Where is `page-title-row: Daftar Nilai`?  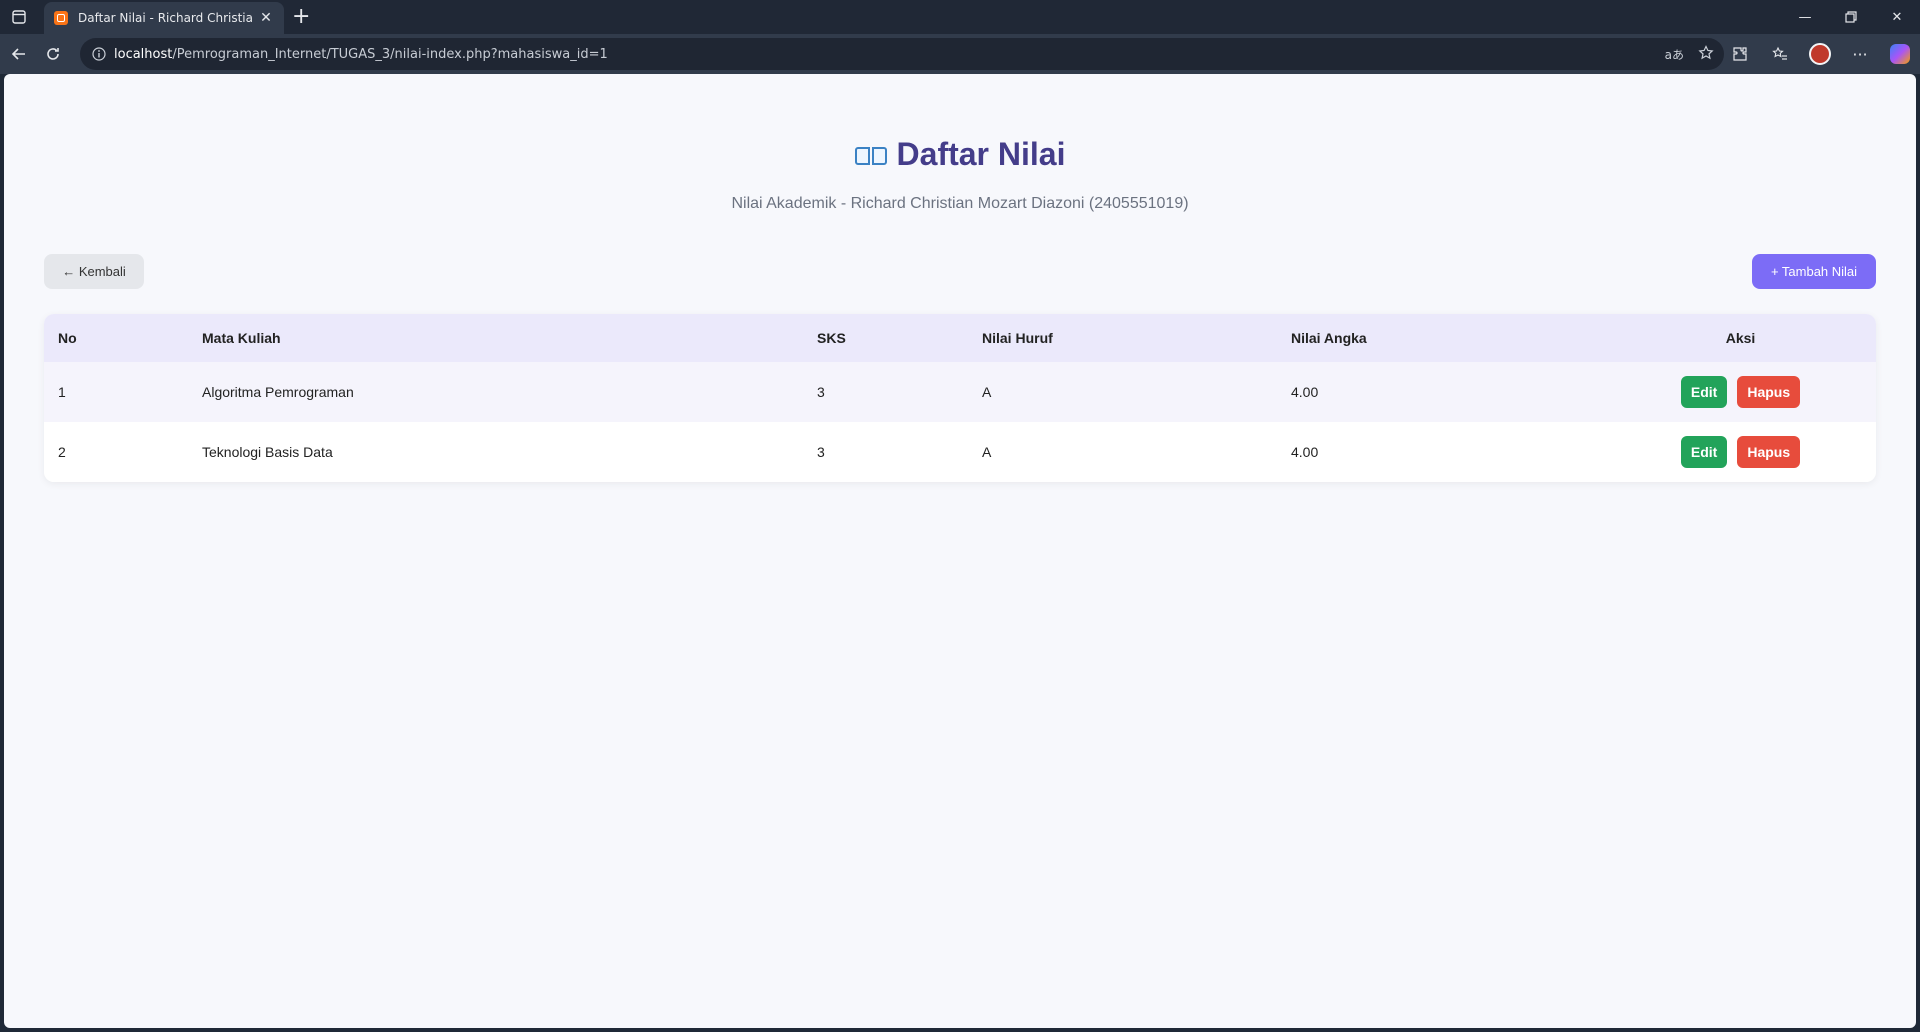 page-title-row: Daftar Nilai is located at coordinates (960, 154).